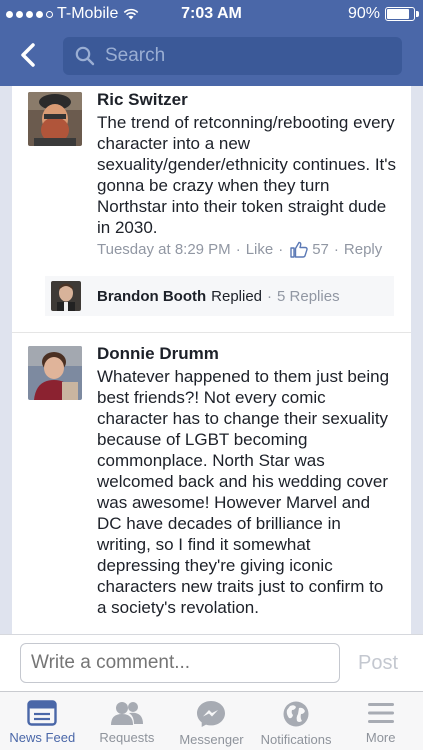 This screenshot has height=750, width=423. I want to click on tab-label: Notifications, so click(296, 739).